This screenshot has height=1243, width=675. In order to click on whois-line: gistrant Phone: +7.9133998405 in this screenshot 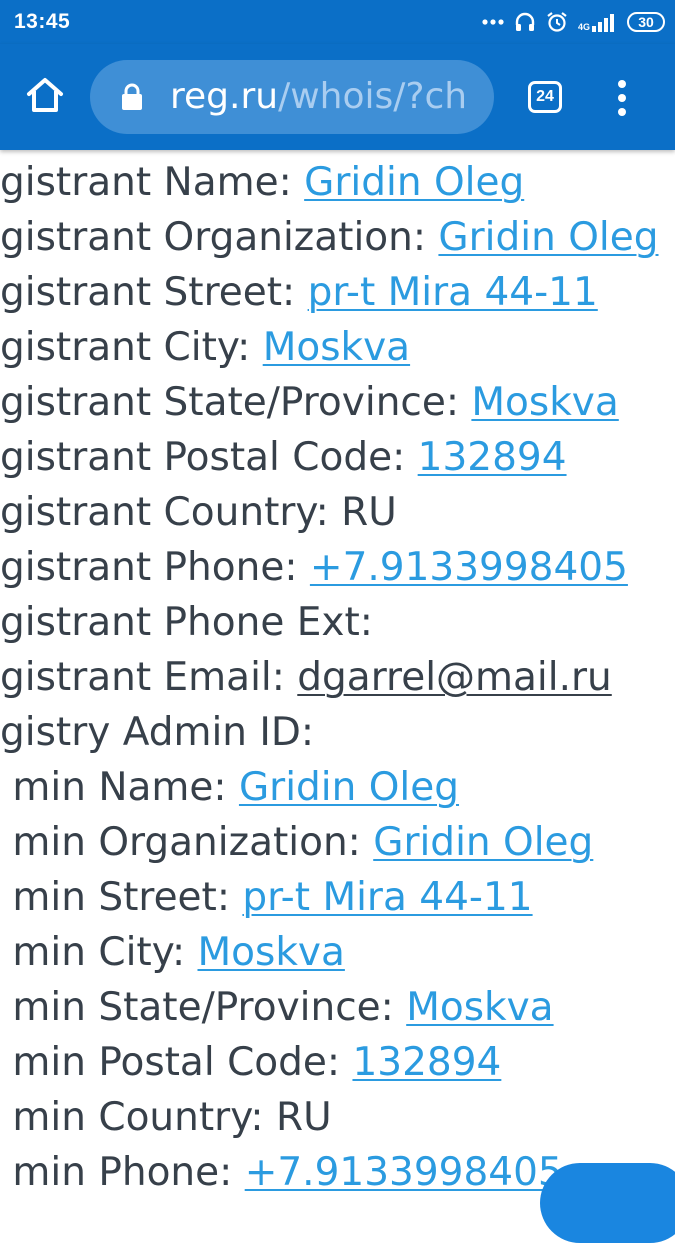, I will do `click(314, 567)`.